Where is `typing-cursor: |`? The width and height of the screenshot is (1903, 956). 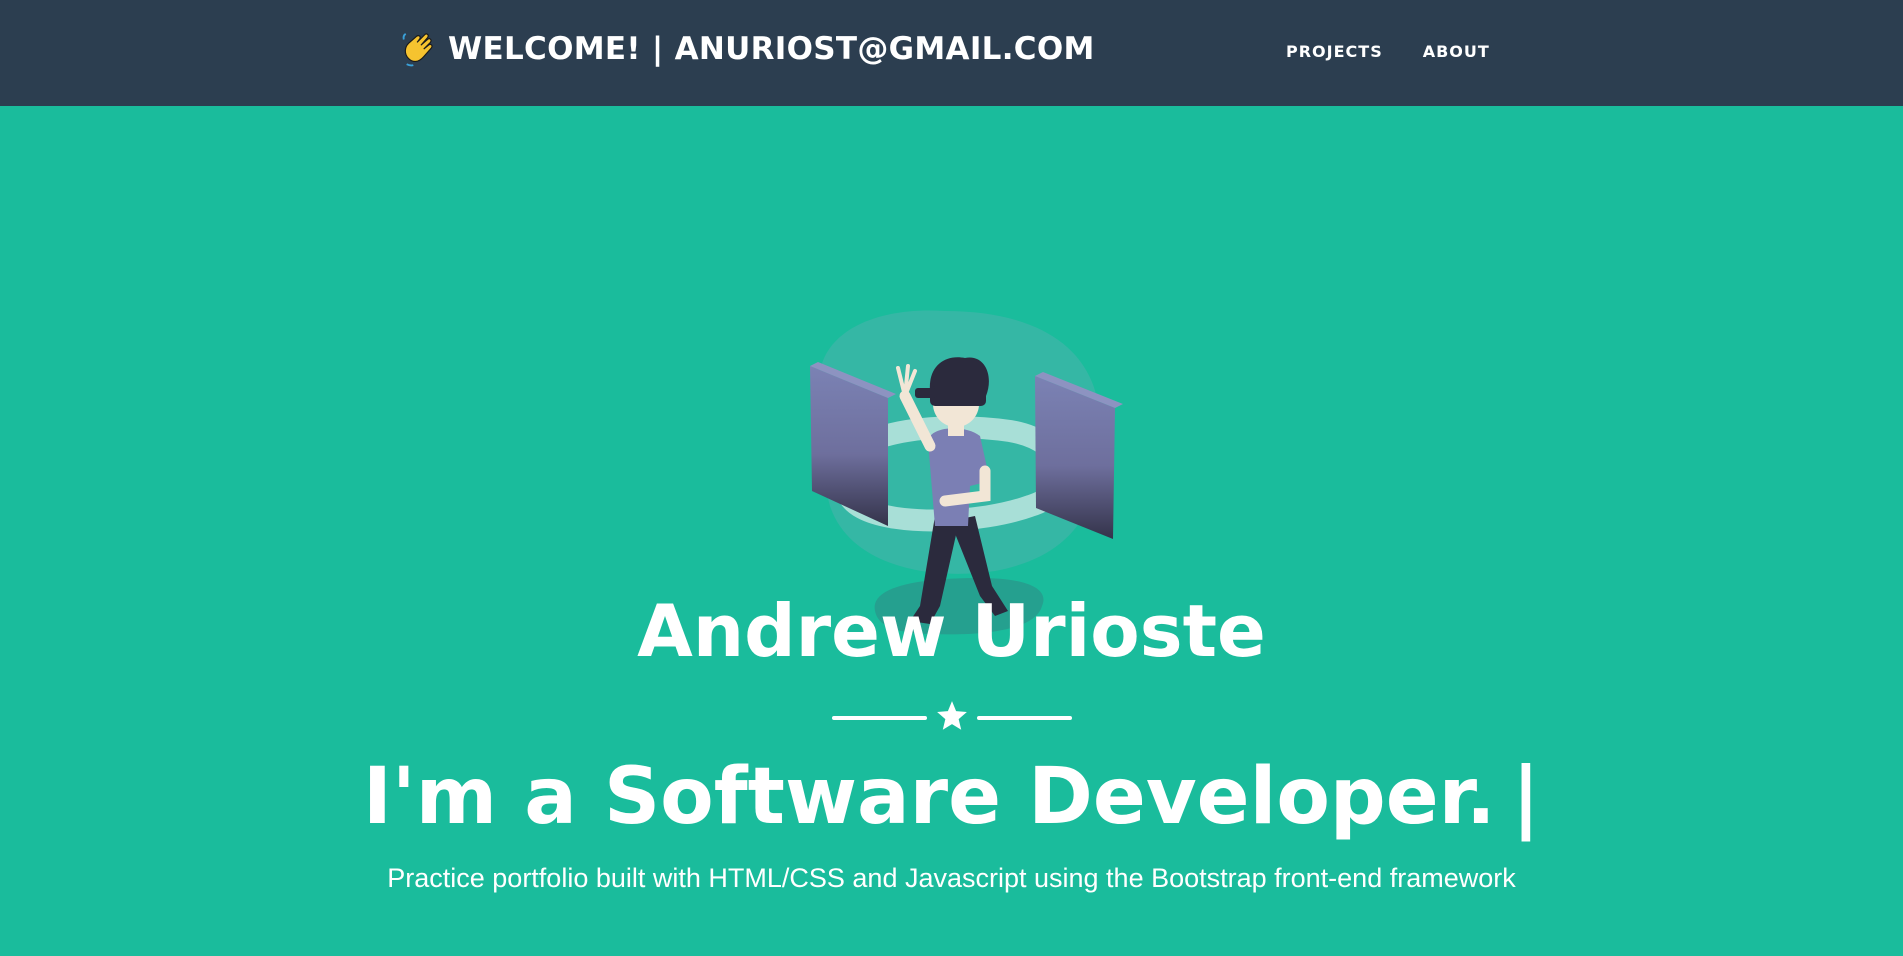
typing-cursor: | is located at coordinates (1526, 797).